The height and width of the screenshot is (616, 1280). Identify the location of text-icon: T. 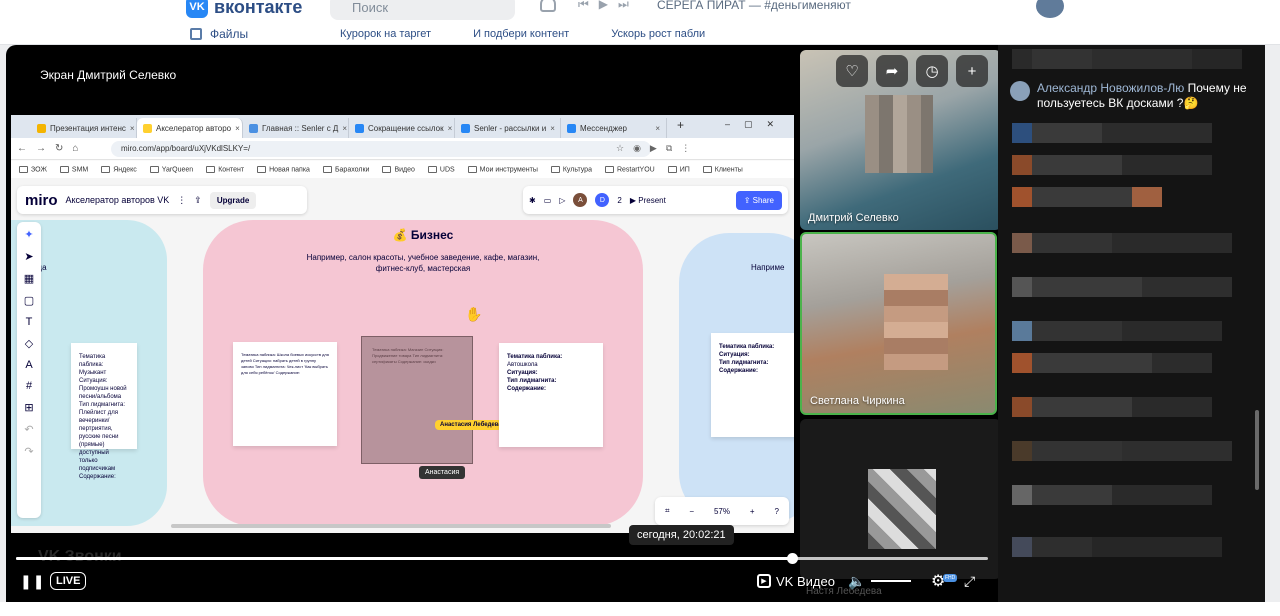
(29, 322).